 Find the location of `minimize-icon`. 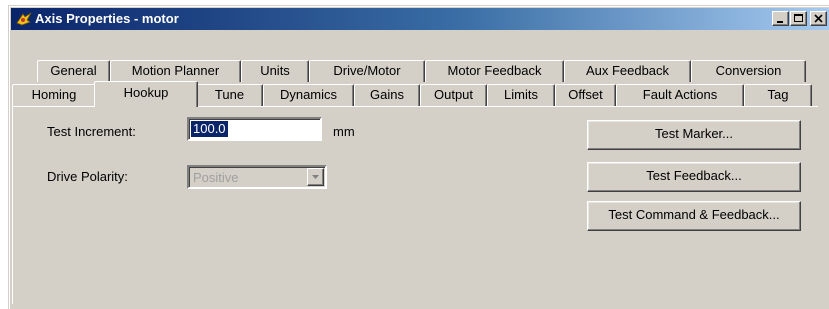

minimize-icon is located at coordinates (780, 22).